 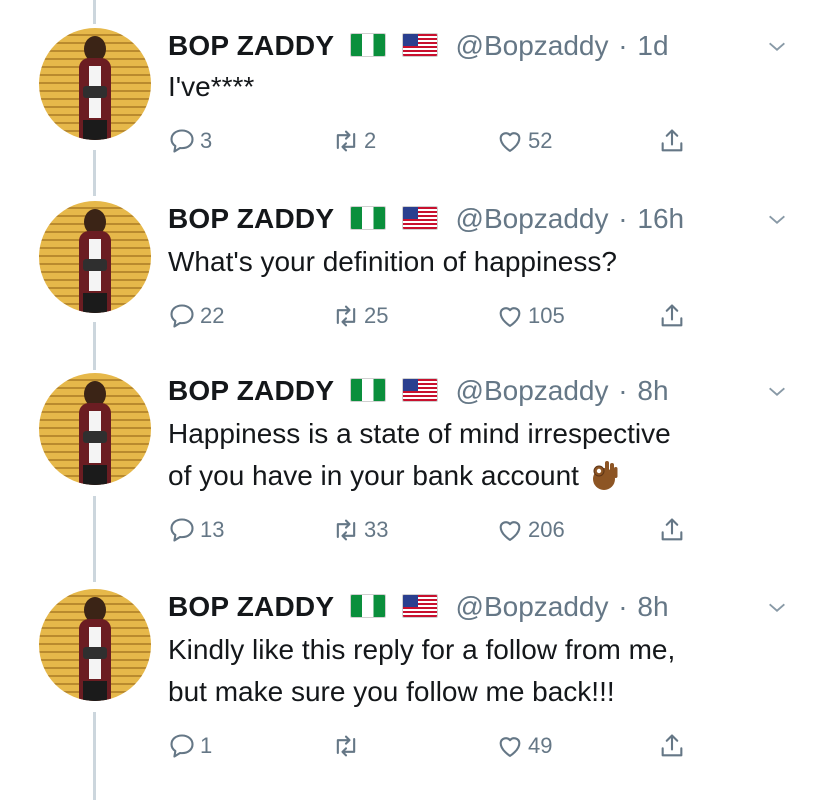 What do you see at coordinates (546, 315) in the screenshot?
I see `like-count: 105` at bounding box center [546, 315].